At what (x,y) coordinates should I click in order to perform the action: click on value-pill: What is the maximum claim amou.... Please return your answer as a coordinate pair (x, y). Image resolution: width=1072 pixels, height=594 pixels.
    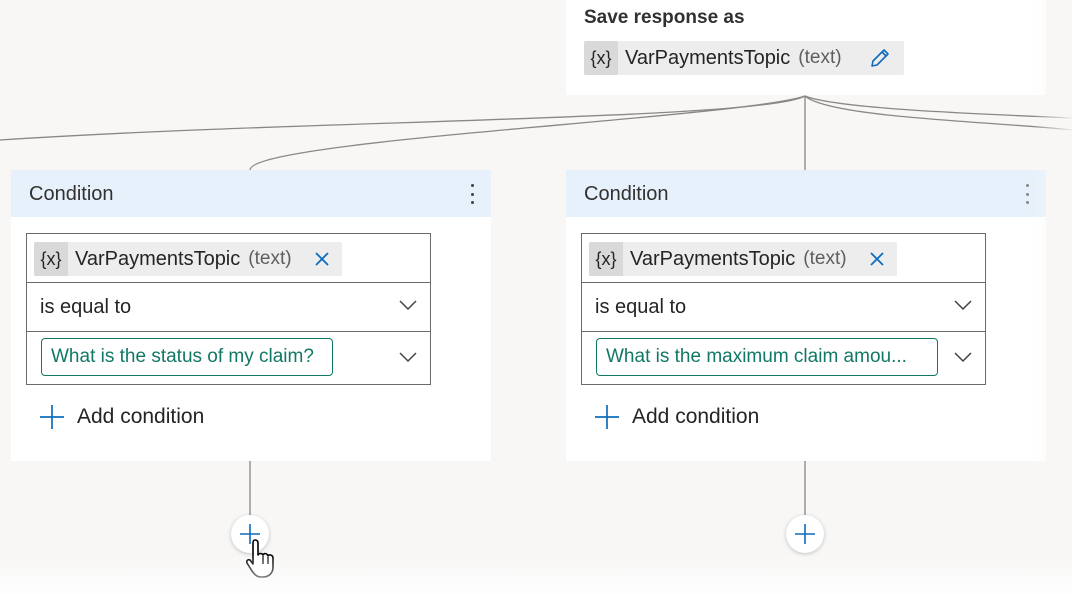
    Looking at the image, I should click on (767, 357).